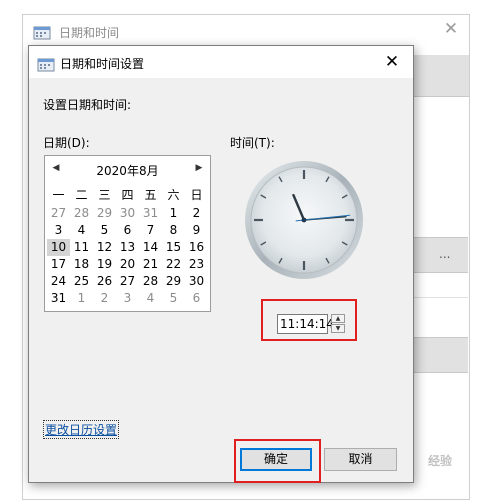  I want to click on cancel-button: 取消, so click(360, 459).